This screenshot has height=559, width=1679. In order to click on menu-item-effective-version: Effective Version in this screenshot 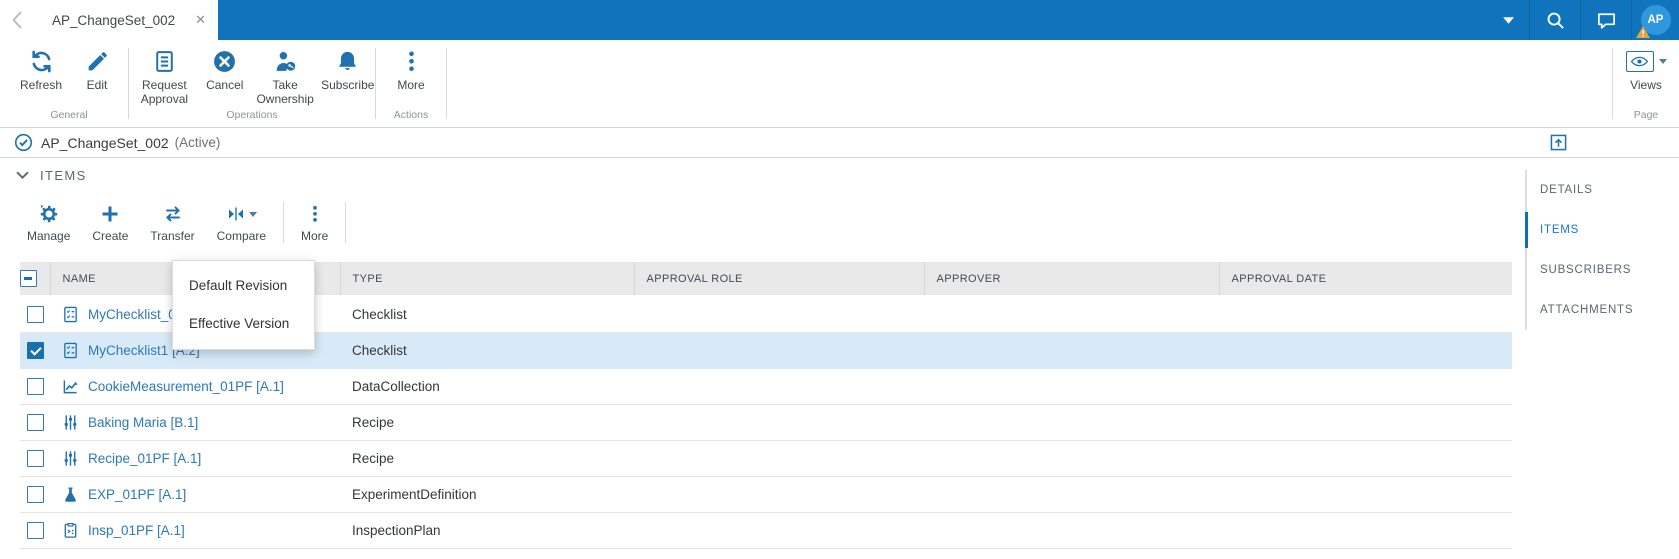, I will do `click(243, 324)`.